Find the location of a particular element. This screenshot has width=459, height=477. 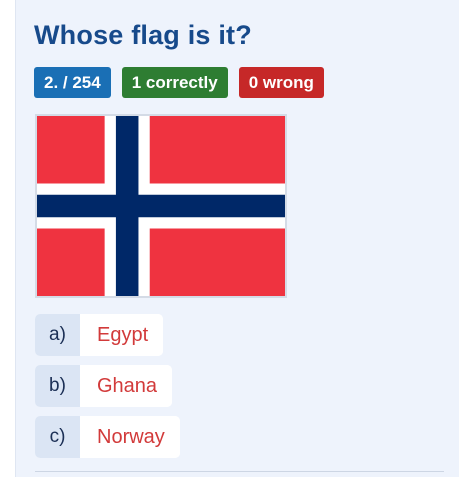

answer-option-a: a) Egypt is located at coordinates (99, 335).